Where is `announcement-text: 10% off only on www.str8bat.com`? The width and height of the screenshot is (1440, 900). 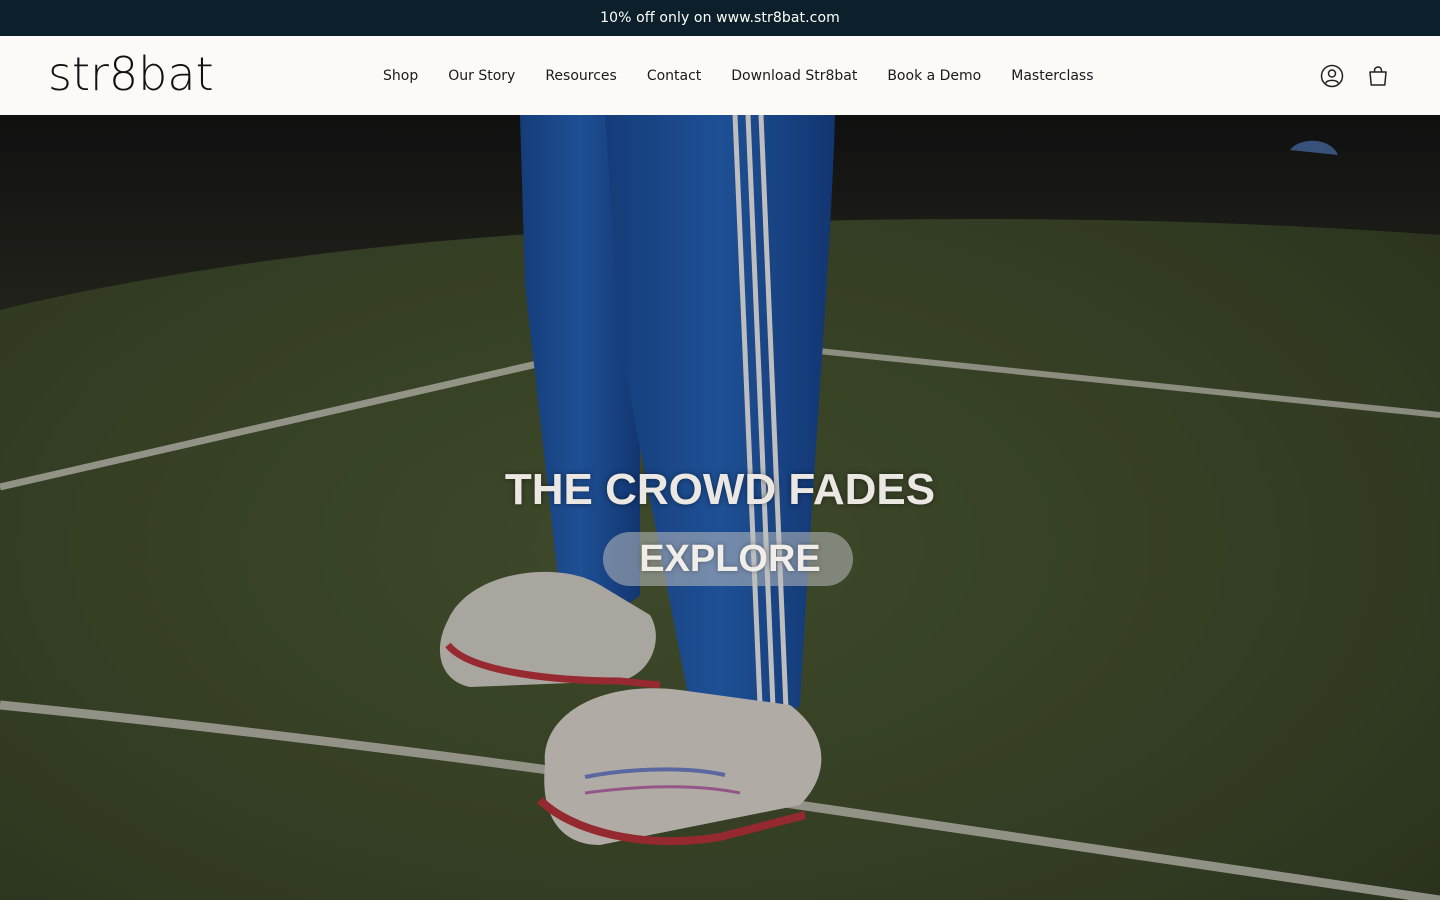 announcement-text: 10% off only on www.str8bat.com is located at coordinates (720, 18).